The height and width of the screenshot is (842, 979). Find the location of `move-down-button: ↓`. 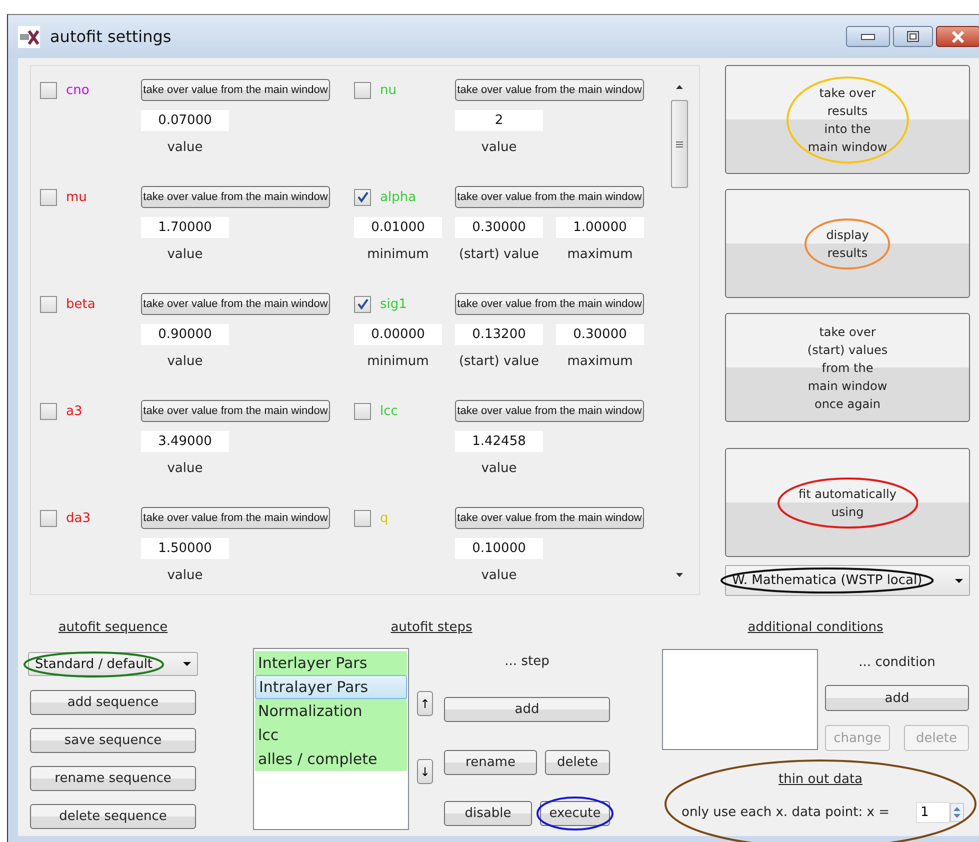

move-down-button: ↓ is located at coordinates (425, 771).